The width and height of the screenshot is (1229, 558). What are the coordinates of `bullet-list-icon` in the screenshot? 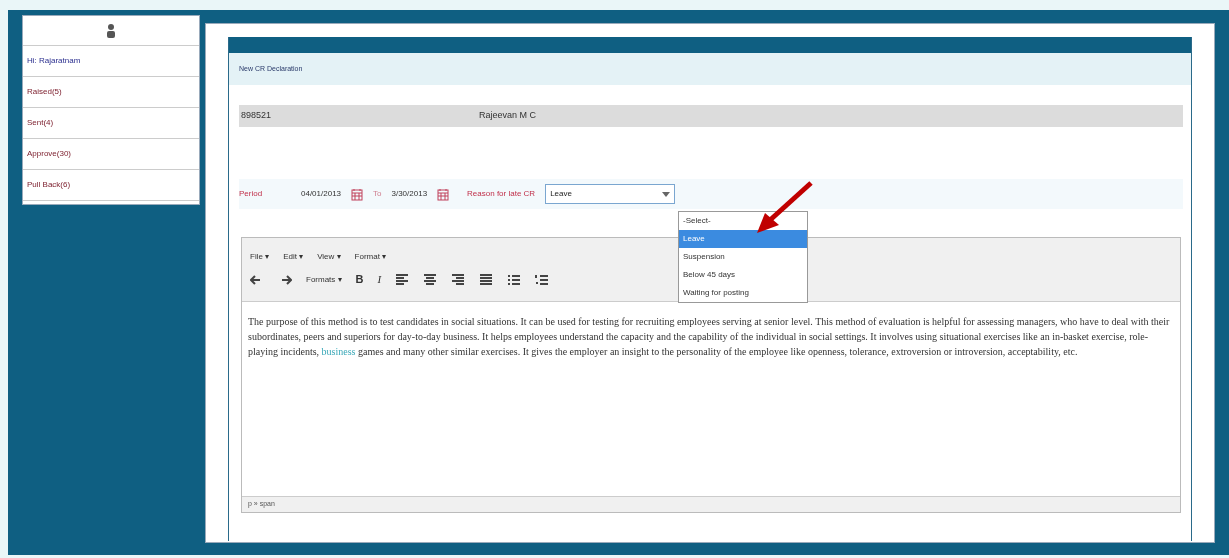 It's located at (514, 279).